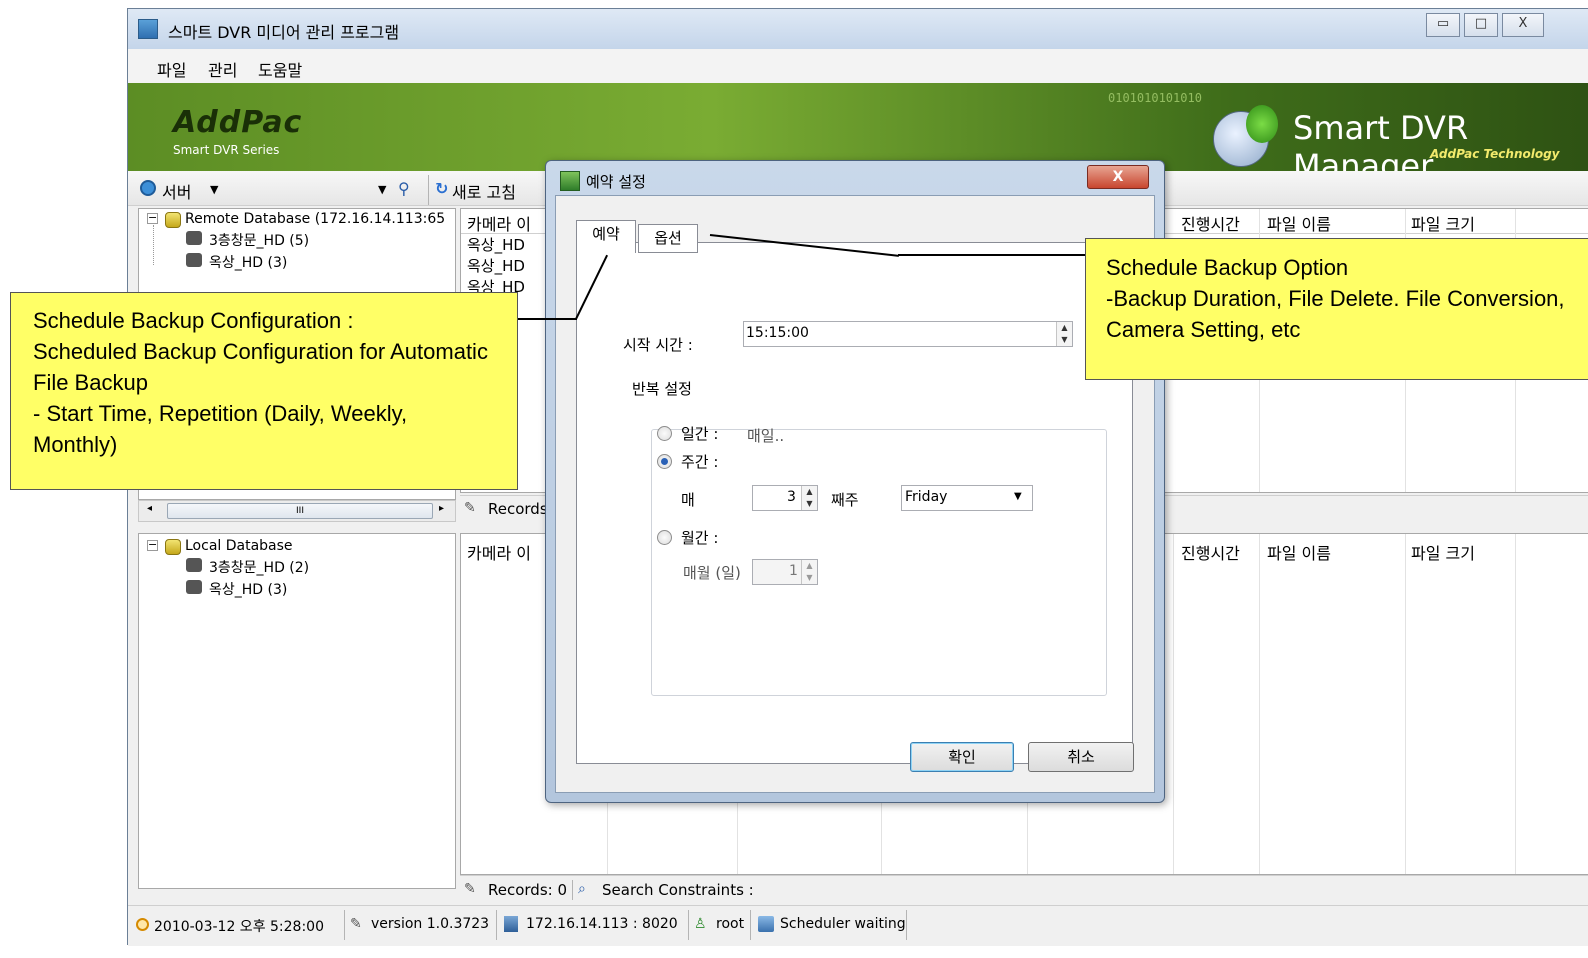 This screenshot has height=958, width=1588. Describe the element at coordinates (699, 461) in the screenshot. I see `weekly-label: 주간 :` at that location.